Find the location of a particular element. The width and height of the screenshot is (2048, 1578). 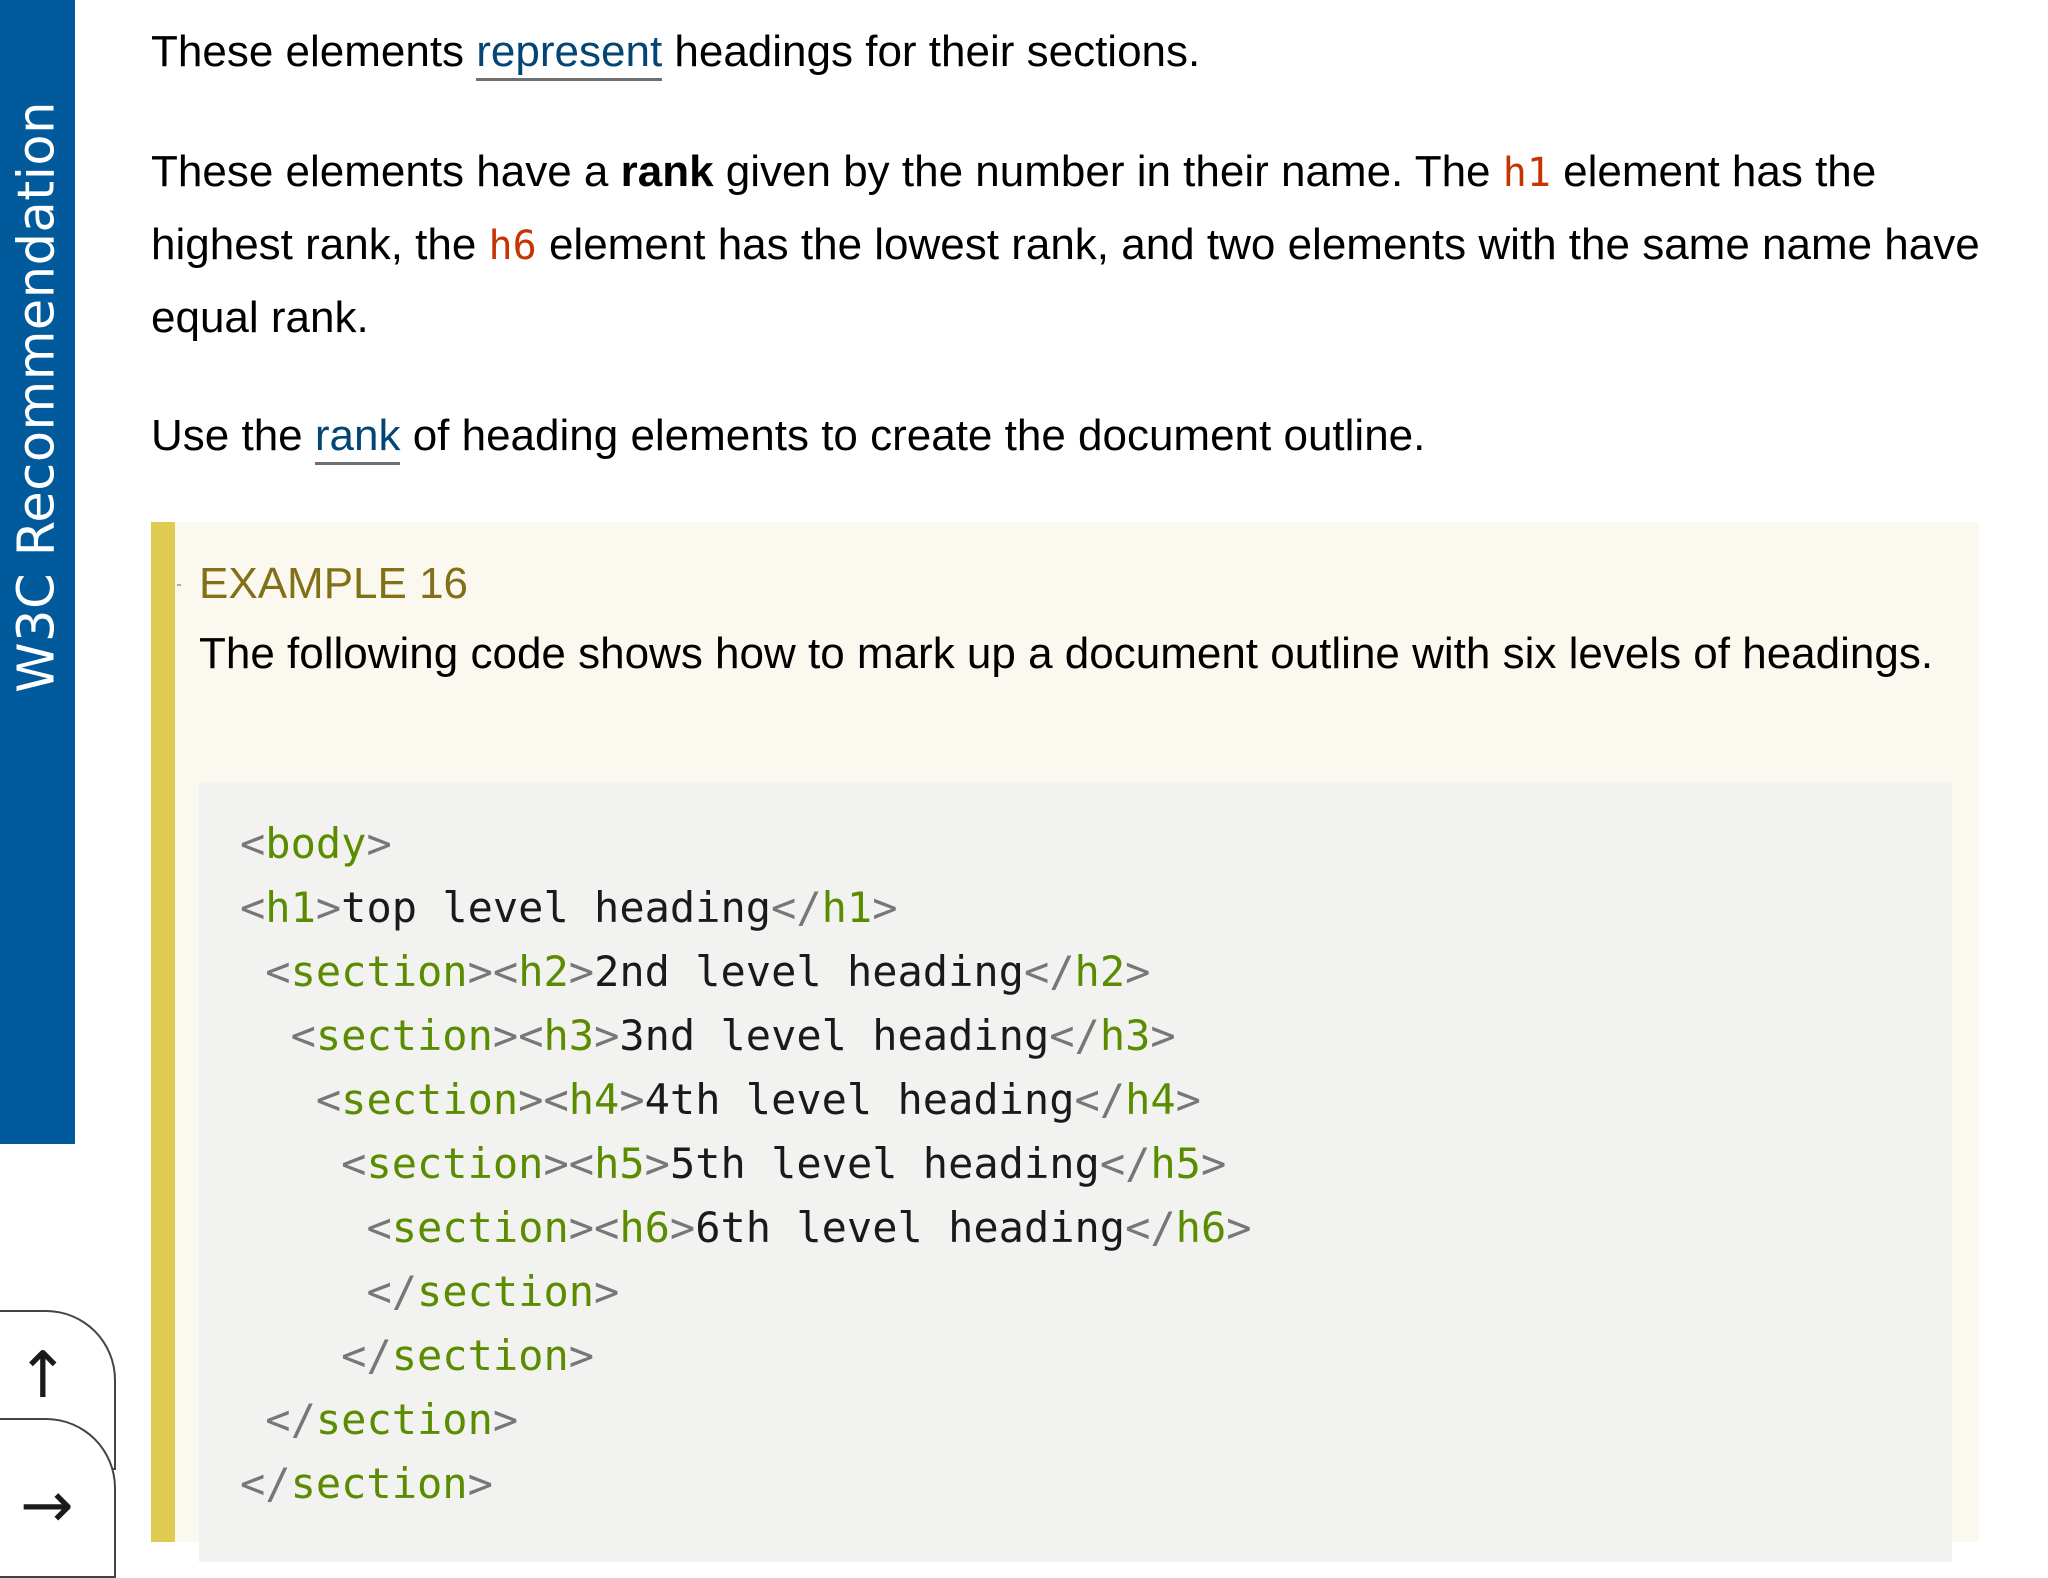

next-section-button: → is located at coordinates (58, 1498).